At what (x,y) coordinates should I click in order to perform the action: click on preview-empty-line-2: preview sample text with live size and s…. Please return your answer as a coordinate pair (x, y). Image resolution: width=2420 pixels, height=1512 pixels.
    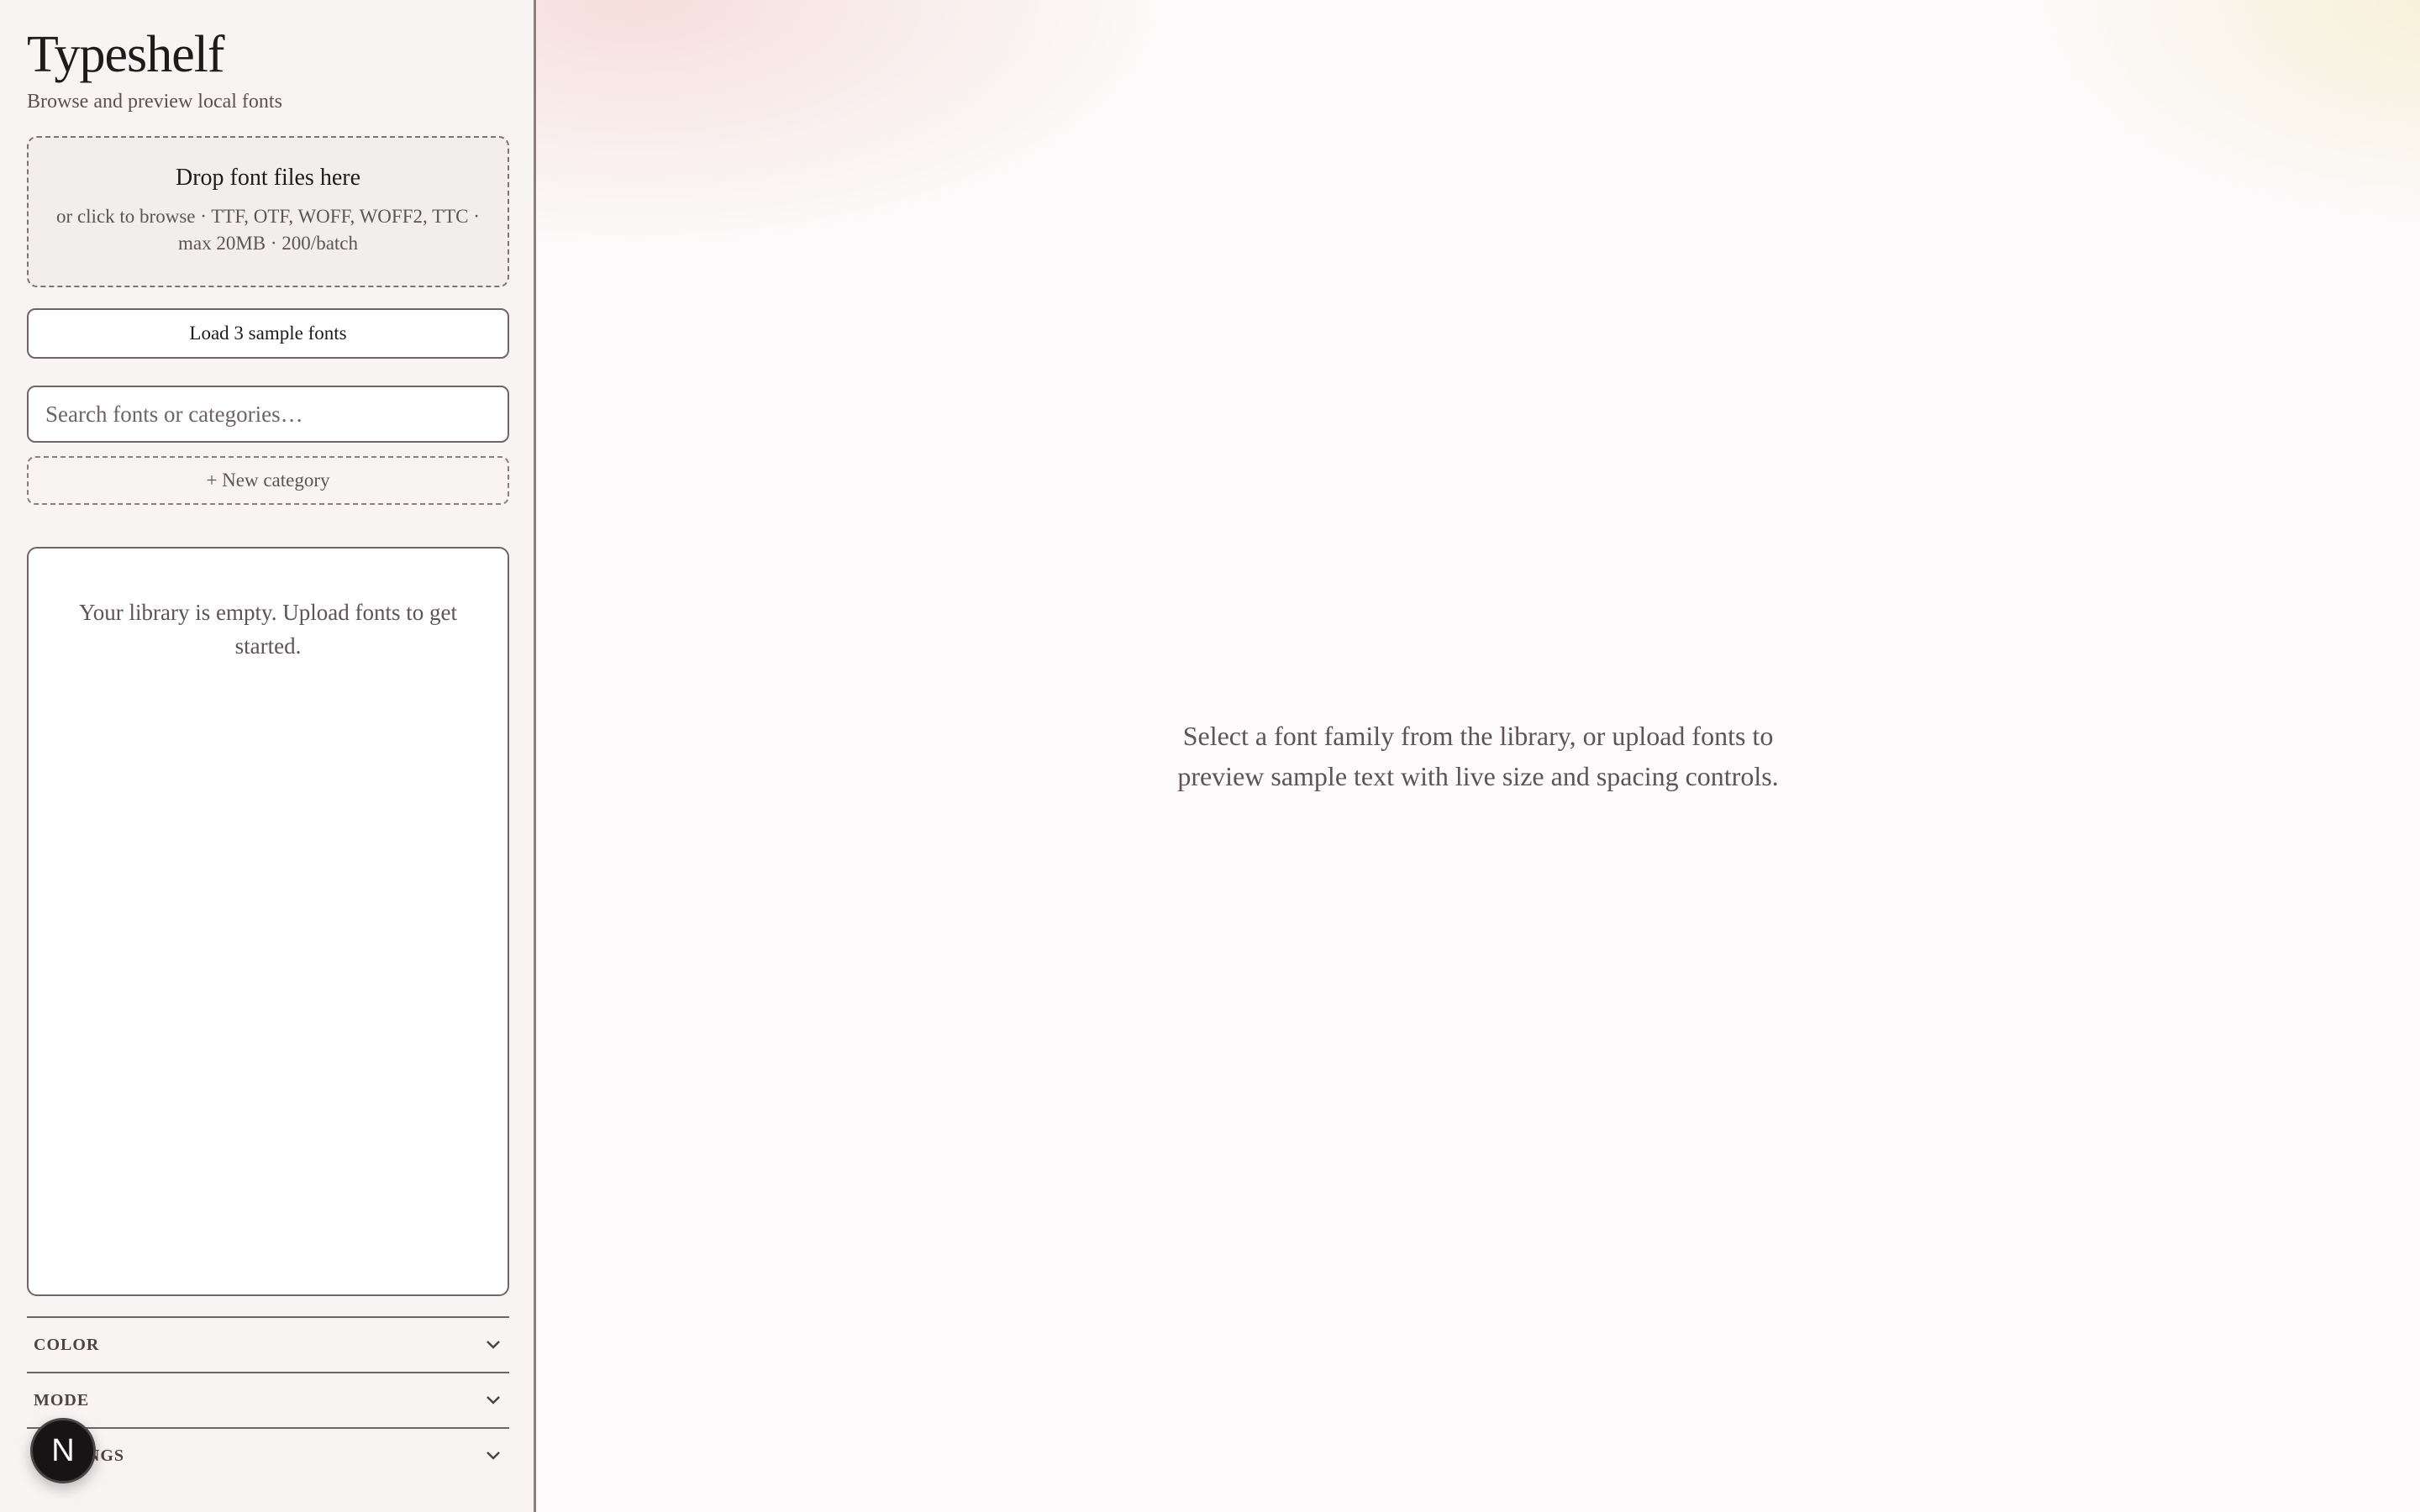
    Looking at the image, I should click on (1478, 776).